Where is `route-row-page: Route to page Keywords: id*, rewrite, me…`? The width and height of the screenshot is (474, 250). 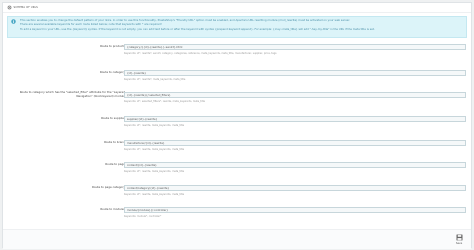 route-row-page: Route to page Keywords: id*, rewrite, me… is located at coordinates (238, 170).